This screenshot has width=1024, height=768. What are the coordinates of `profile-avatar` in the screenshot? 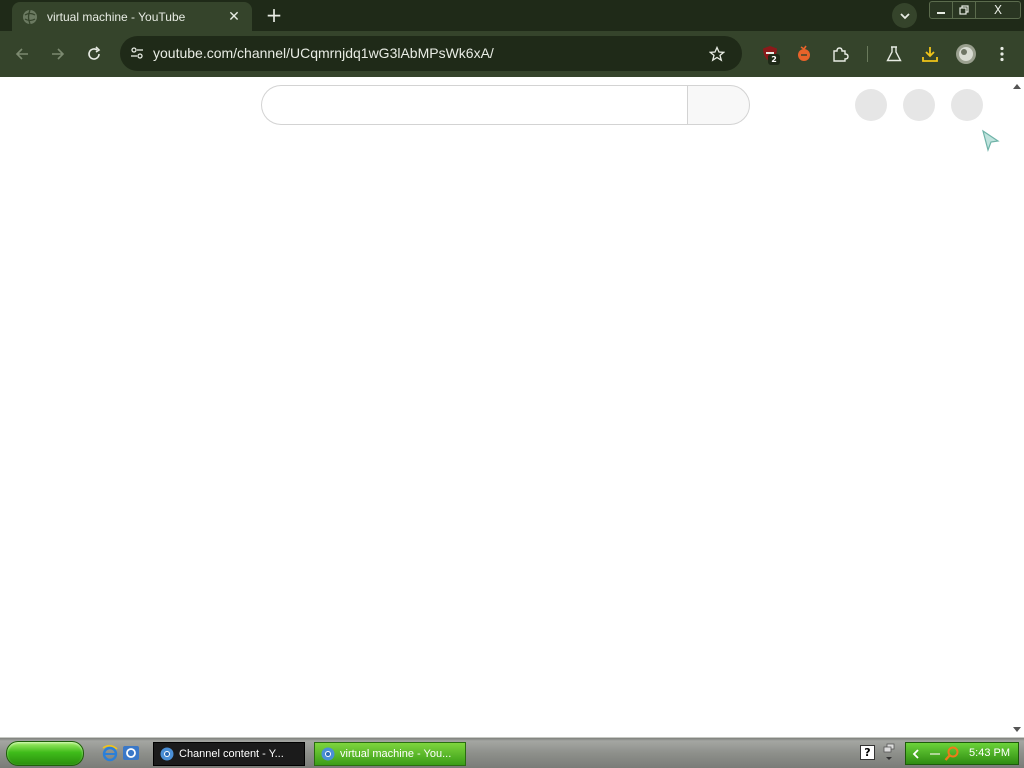 It's located at (966, 54).